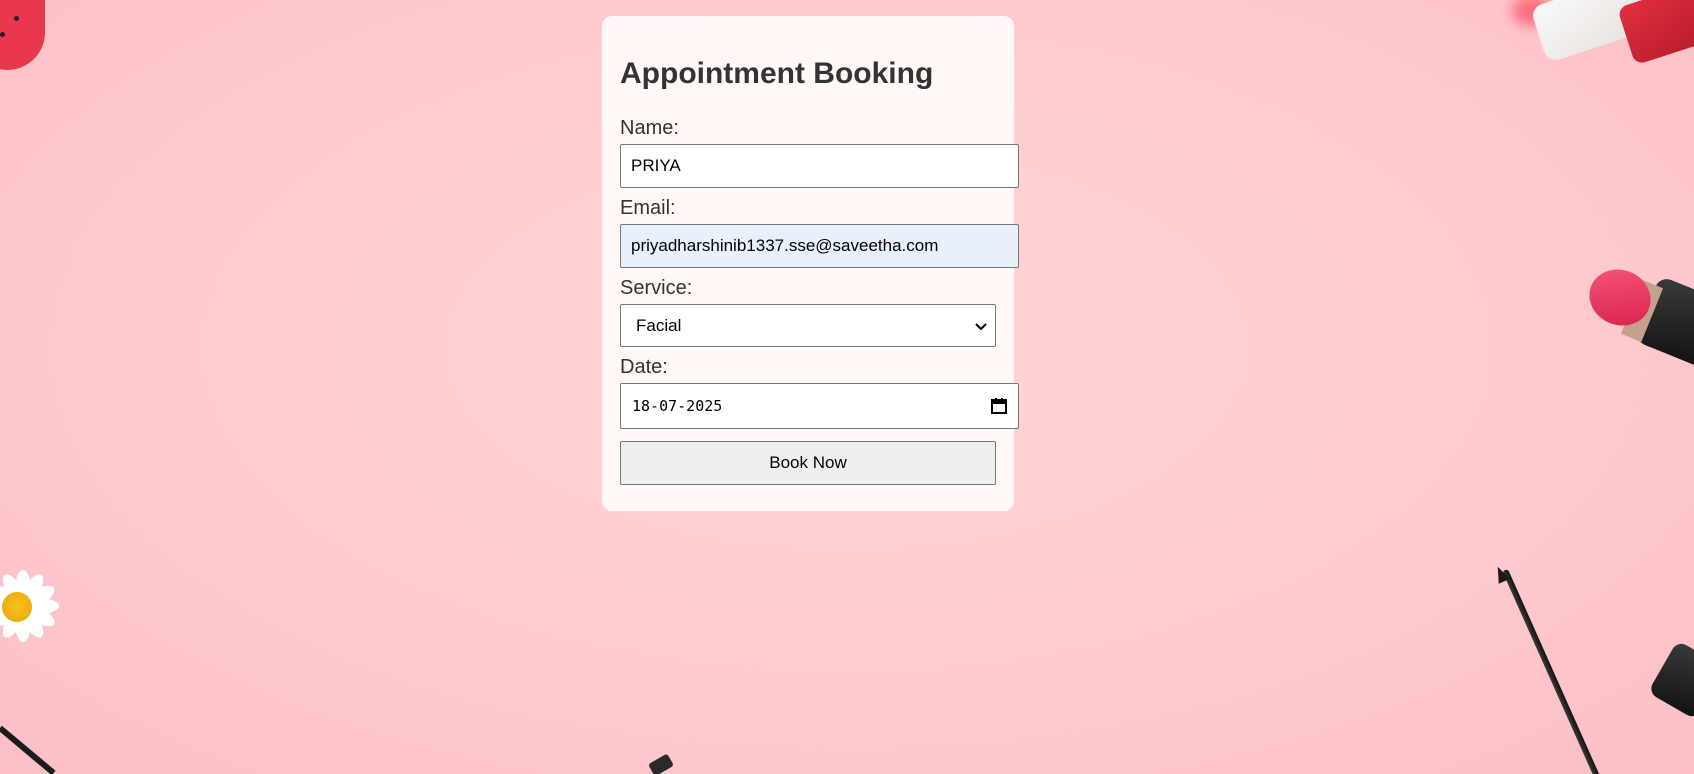 Image resolution: width=1694 pixels, height=774 pixels. I want to click on email-value: priyadharshinib1337.sse@saveetha.com, so click(785, 245).